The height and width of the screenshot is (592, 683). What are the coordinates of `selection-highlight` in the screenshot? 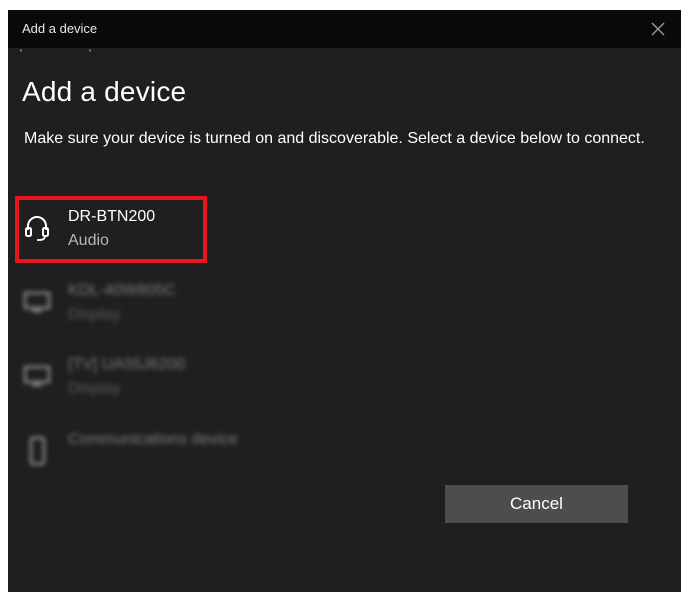 It's located at (111, 229).